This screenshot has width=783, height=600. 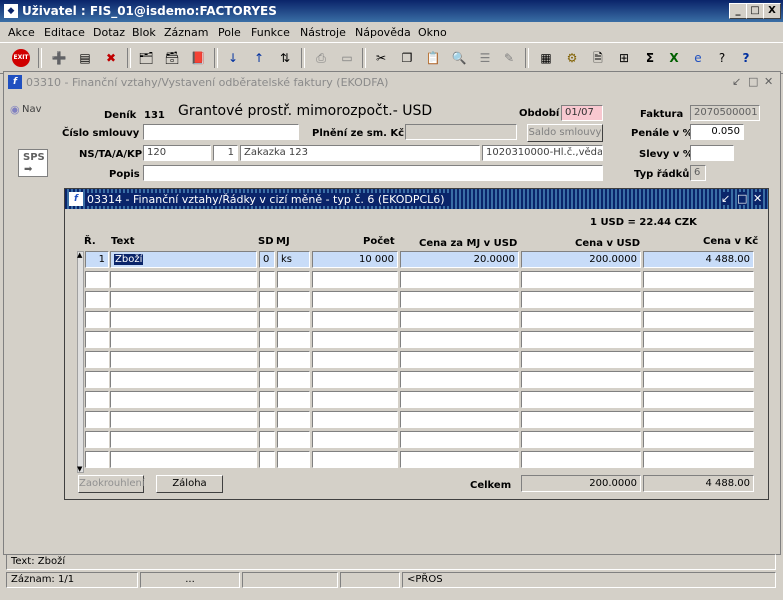 What do you see at coordinates (111, 58) in the screenshot?
I see `delete-record-icon: ✖` at bounding box center [111, 58].